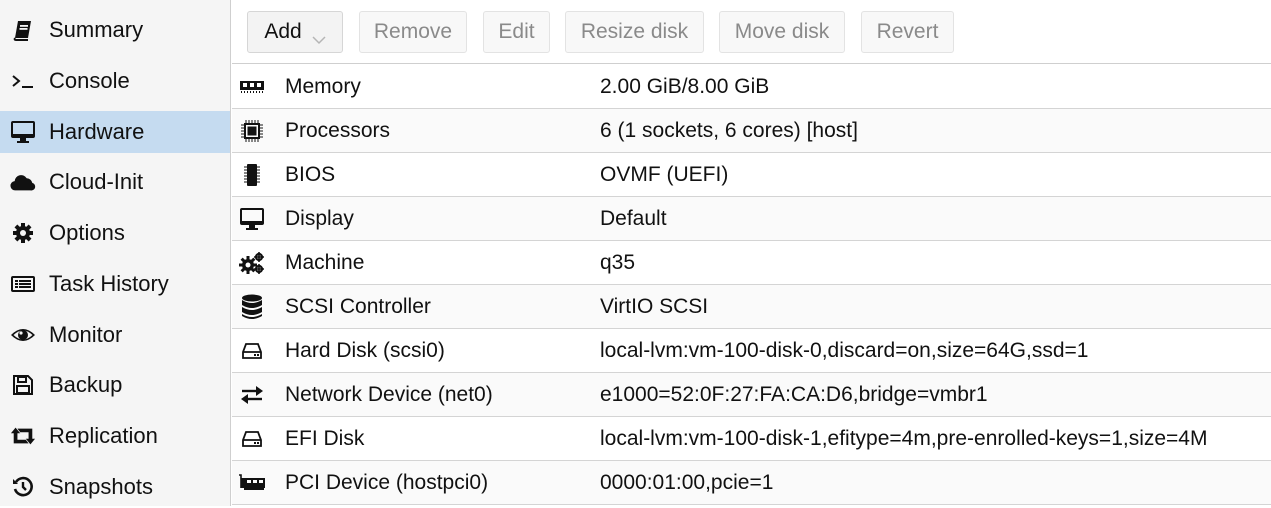 The width and height of the screenshot is (1271, 508). I want to click on row-name: Hard Disk (scsi0), so click(365, 350).